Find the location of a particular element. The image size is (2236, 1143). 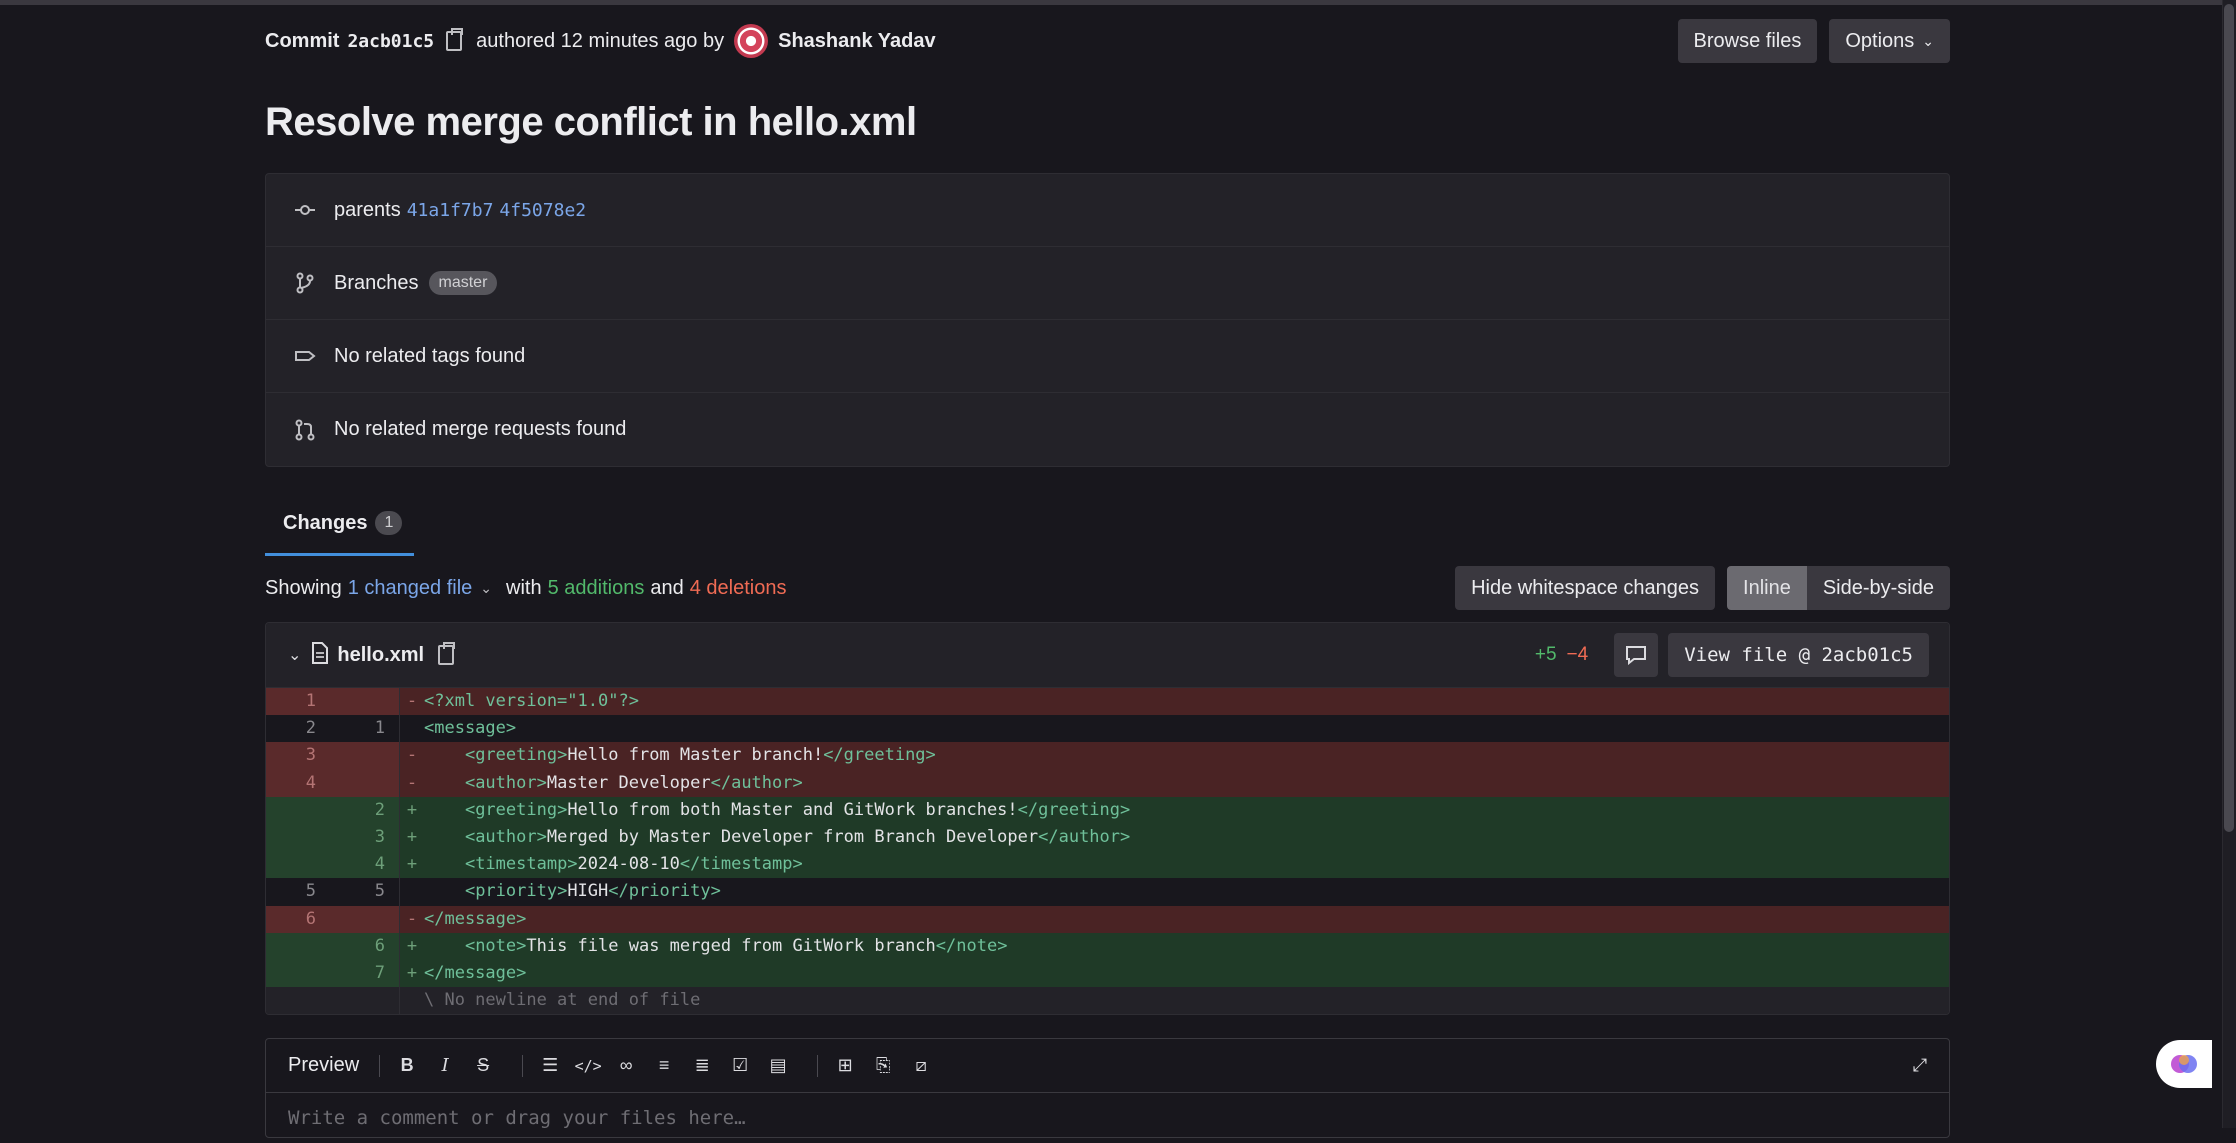

deletions-count: 4 deletions is located at coordinates (738, 587).